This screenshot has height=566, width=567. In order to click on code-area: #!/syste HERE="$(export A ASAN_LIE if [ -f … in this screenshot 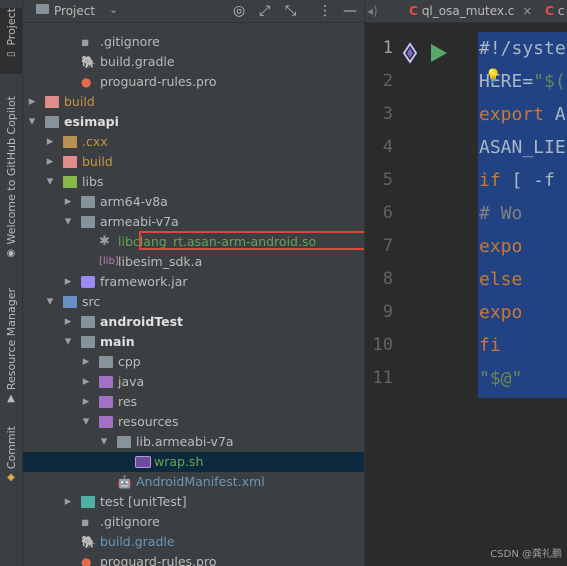, I will do `click(522, 213)`.